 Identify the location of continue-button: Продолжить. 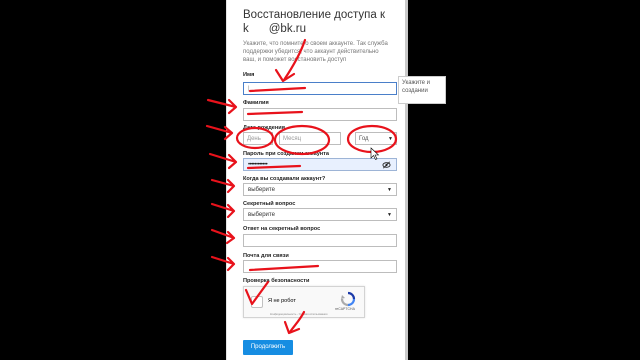
(268, 347).